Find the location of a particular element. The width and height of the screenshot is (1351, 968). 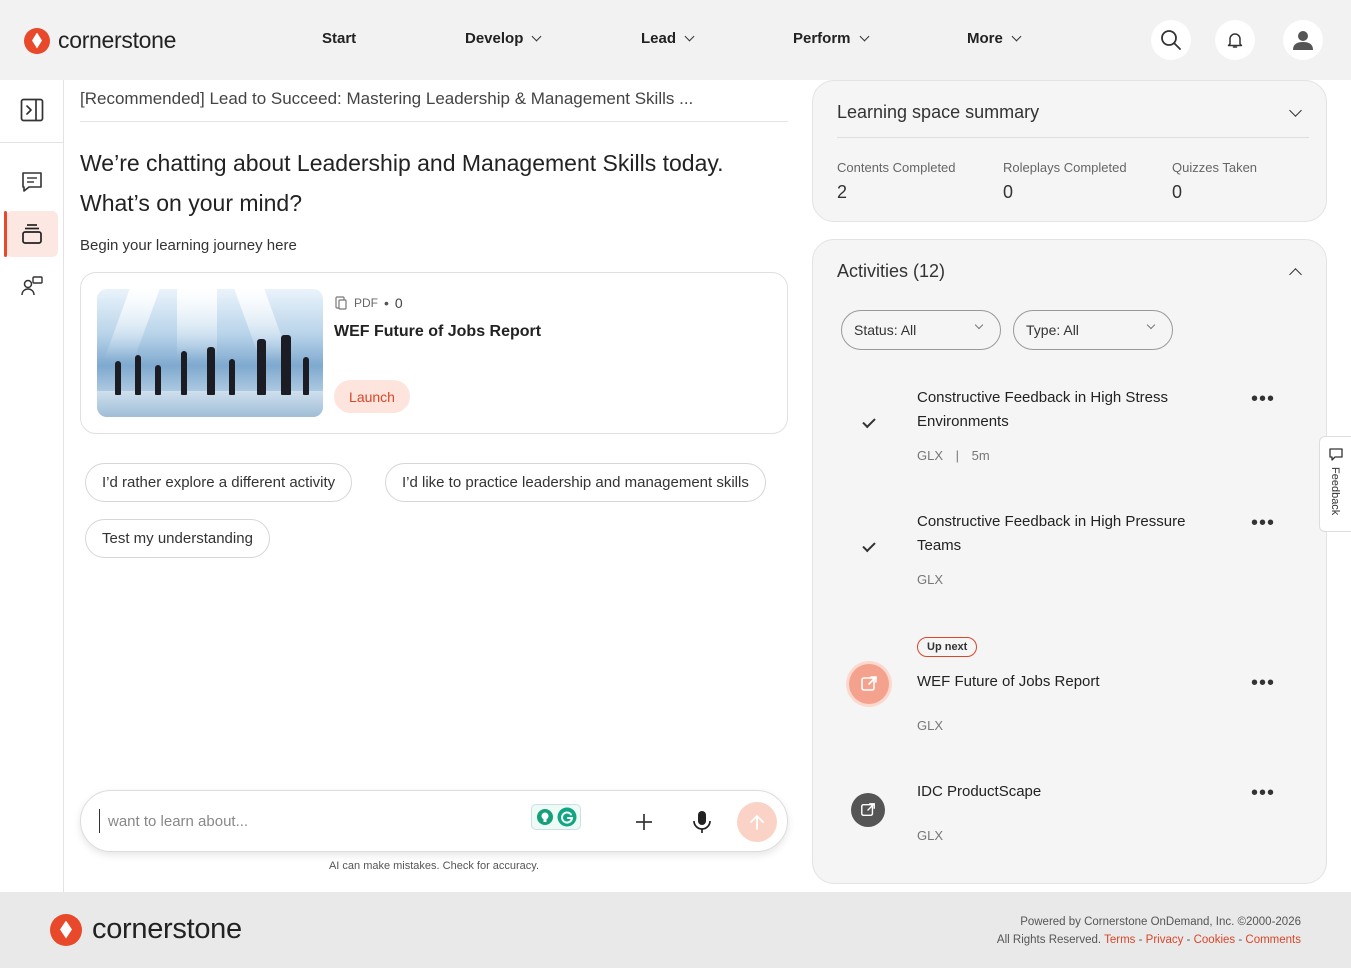

rail-coach-button is located at coordinates (32, 286).